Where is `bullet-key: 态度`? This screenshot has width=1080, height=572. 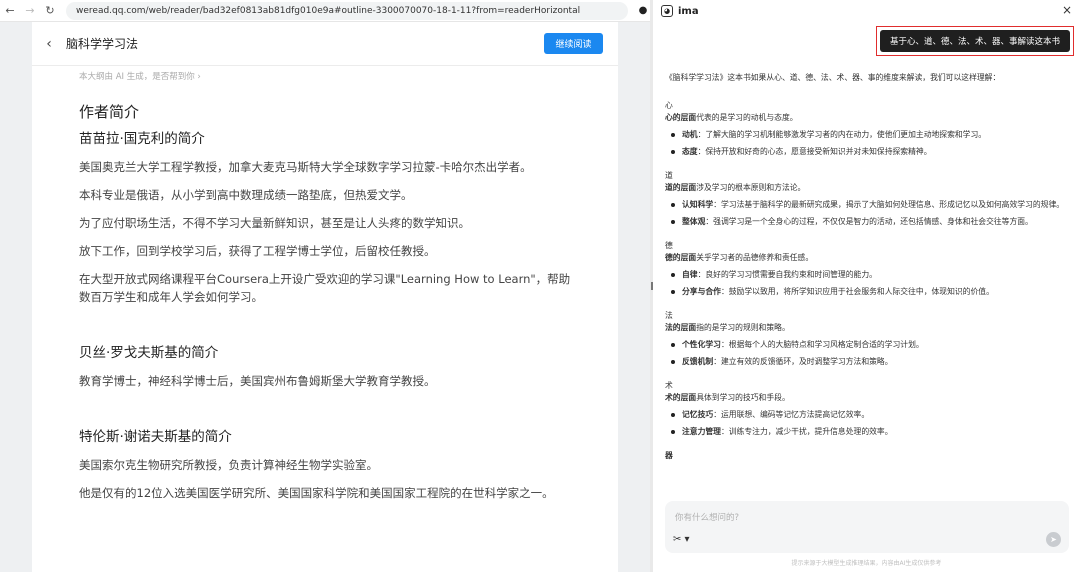 bullet-key: 态度 is located at coordinates (690, 151).